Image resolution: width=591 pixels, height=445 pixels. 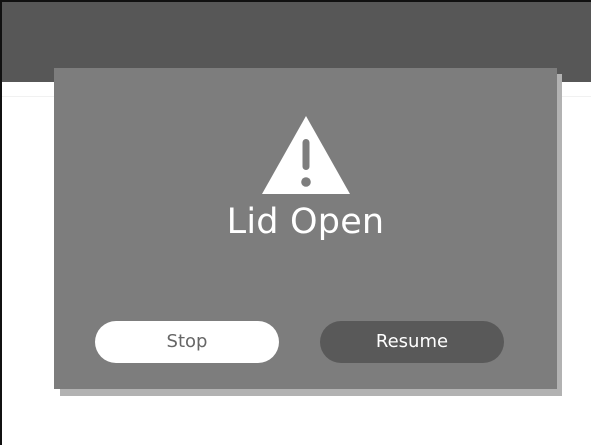 I want to click on resume-button: Resume, so click(x=412, y=342).